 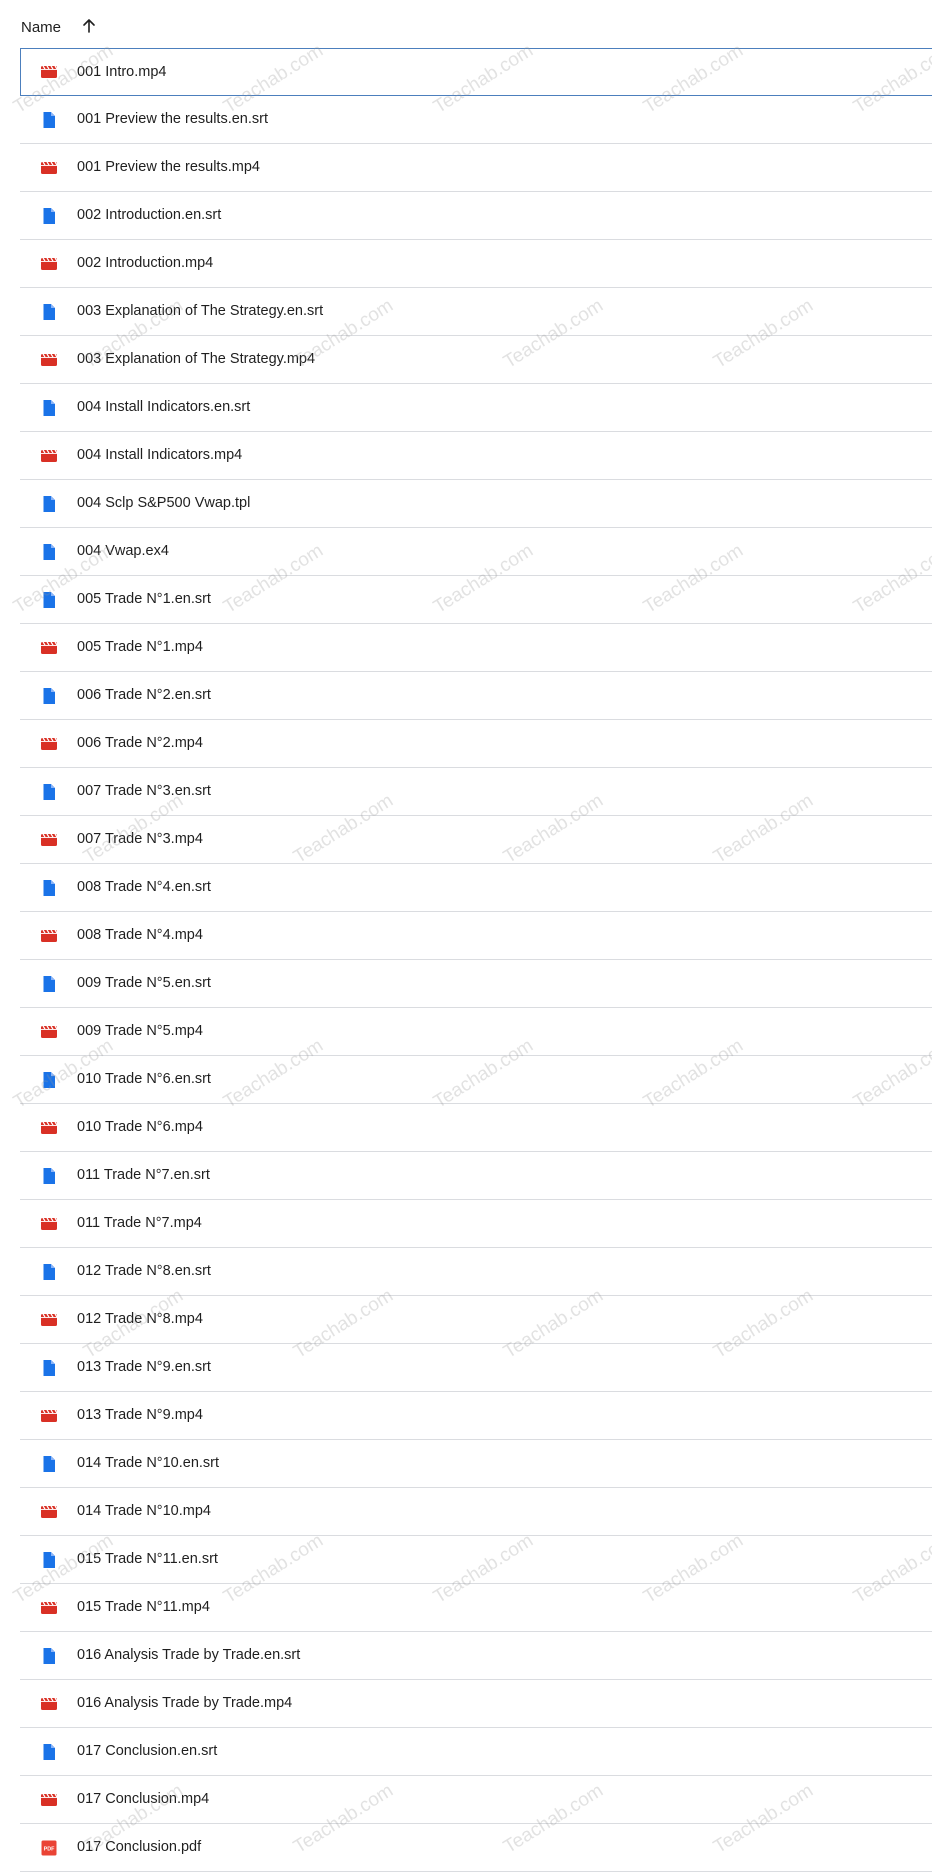 What do you see at coordinates (476, 504) in the screenshot?
I see `file-row: 004 Sclp S&P500 Vwap.tpl` at bounding box center [476, 504].